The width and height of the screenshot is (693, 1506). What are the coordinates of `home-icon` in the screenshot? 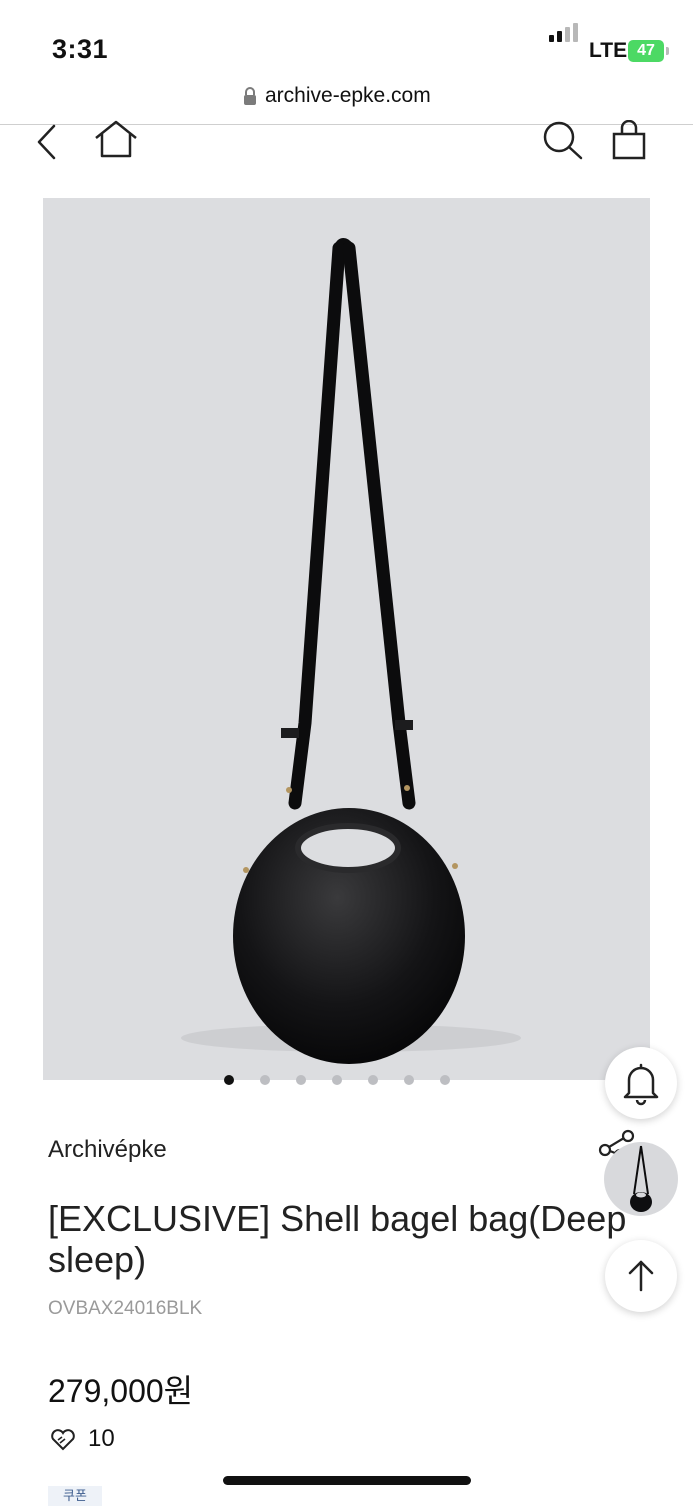 It's located at (116, 140).